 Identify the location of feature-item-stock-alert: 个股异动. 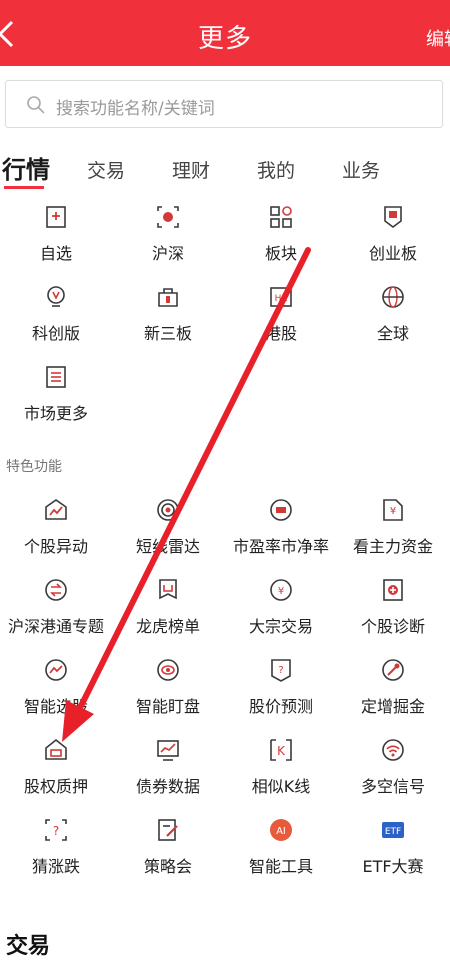
(56, 532).